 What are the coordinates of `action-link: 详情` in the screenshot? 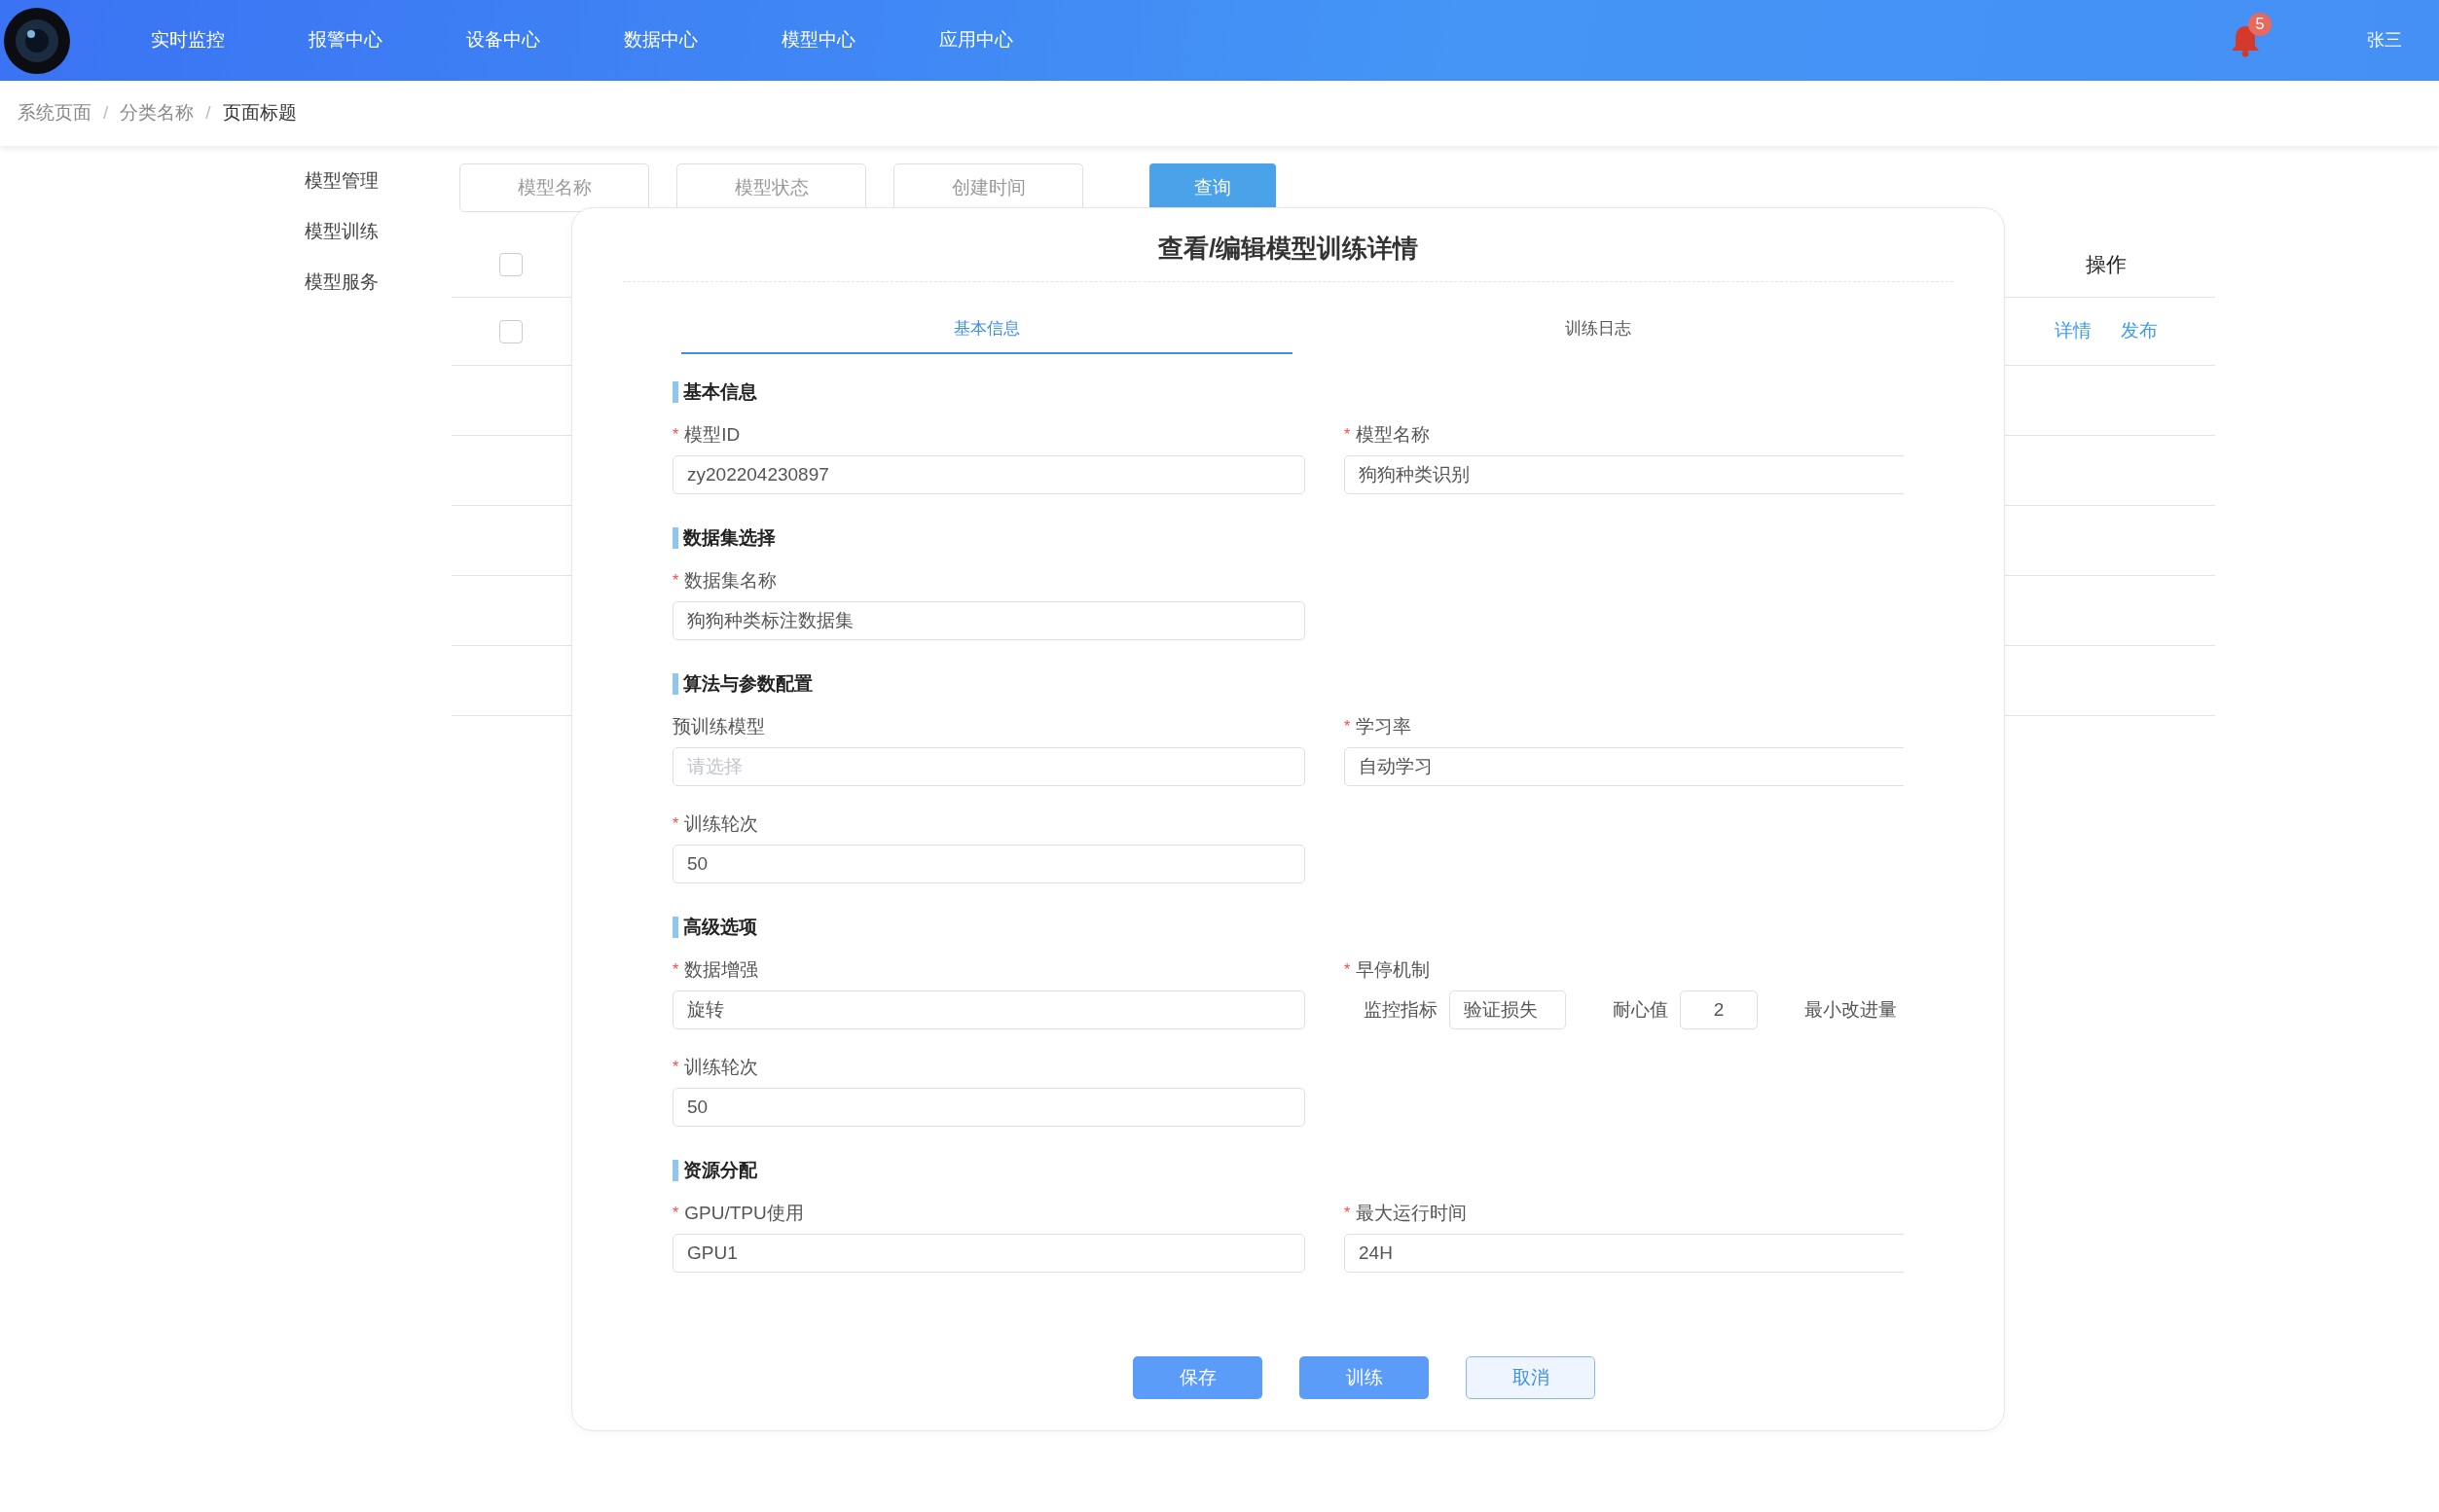 It's located at (2073, 331).